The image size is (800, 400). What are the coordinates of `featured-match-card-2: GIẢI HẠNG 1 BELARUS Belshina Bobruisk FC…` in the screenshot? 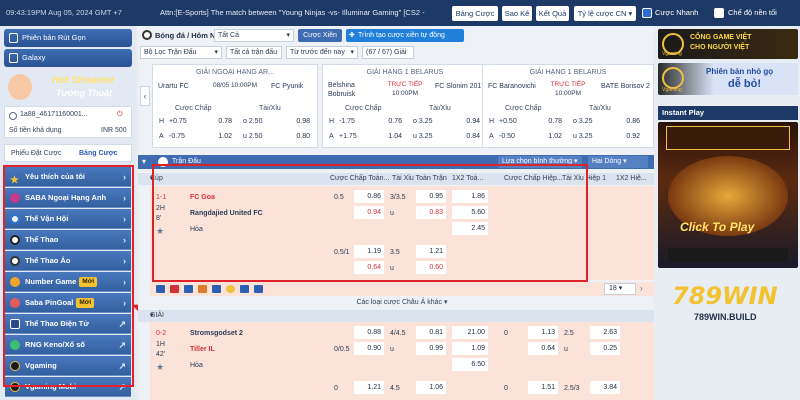 It's located at (405, 106).